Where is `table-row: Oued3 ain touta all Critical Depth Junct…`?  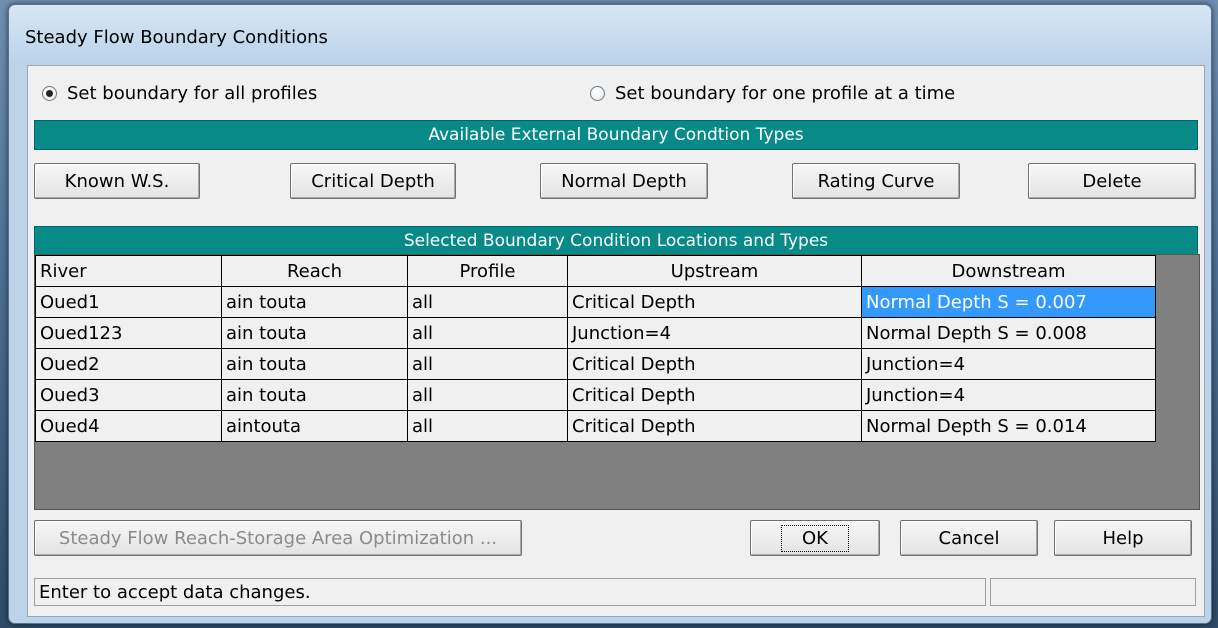 table-row: Oued3 ain touta all Critical Depth Junct… is located at coordinates (595, 395).